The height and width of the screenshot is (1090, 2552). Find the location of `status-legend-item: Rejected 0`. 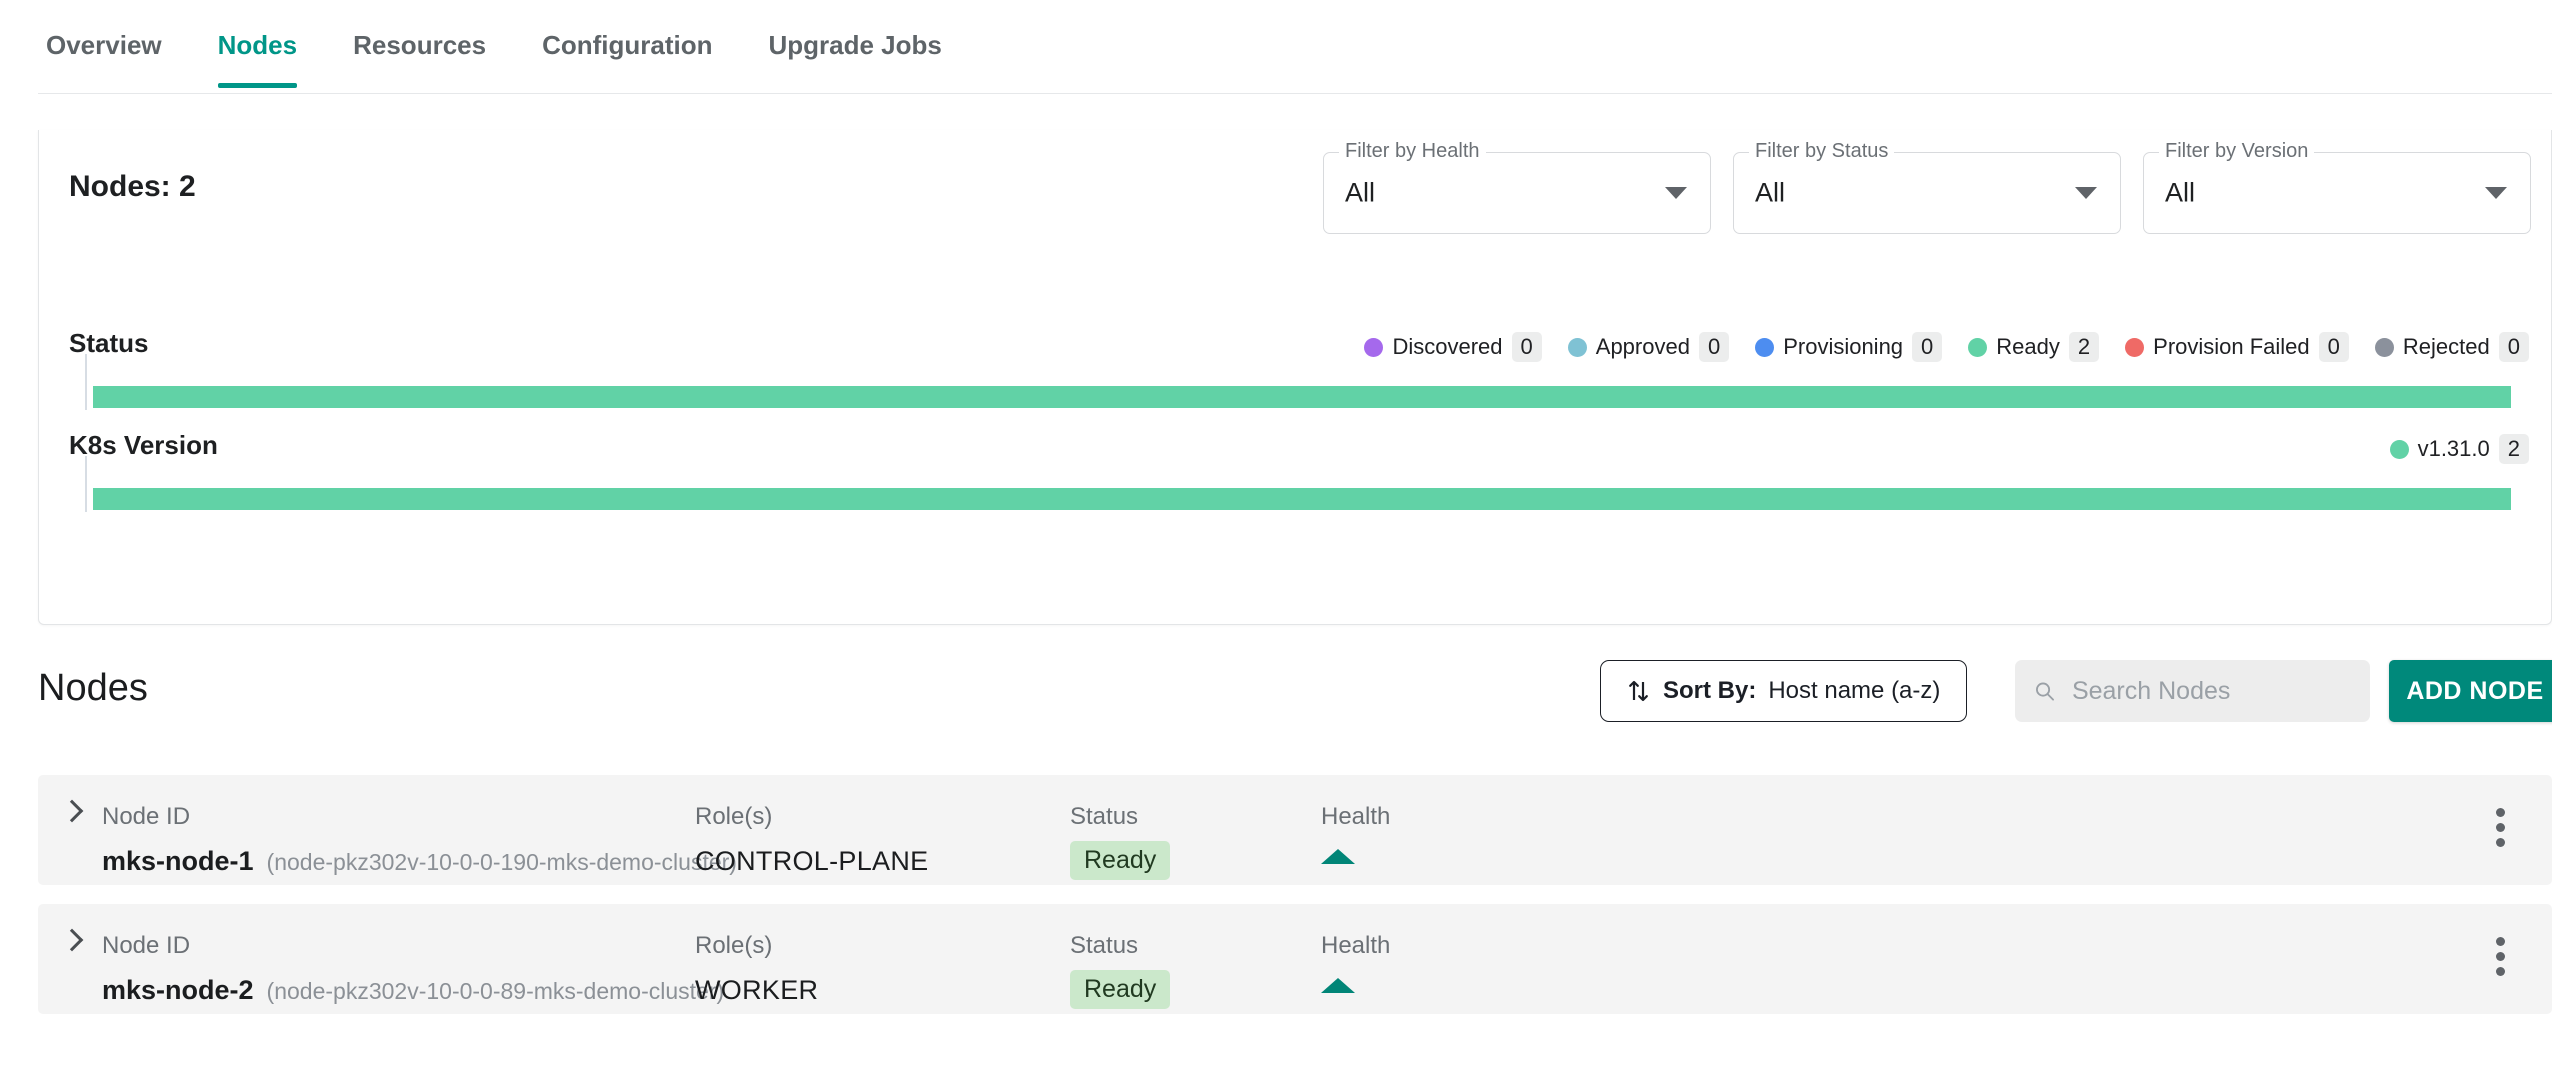

status-legend-item: Rejected 0 is located at coordinates (2451, 347).